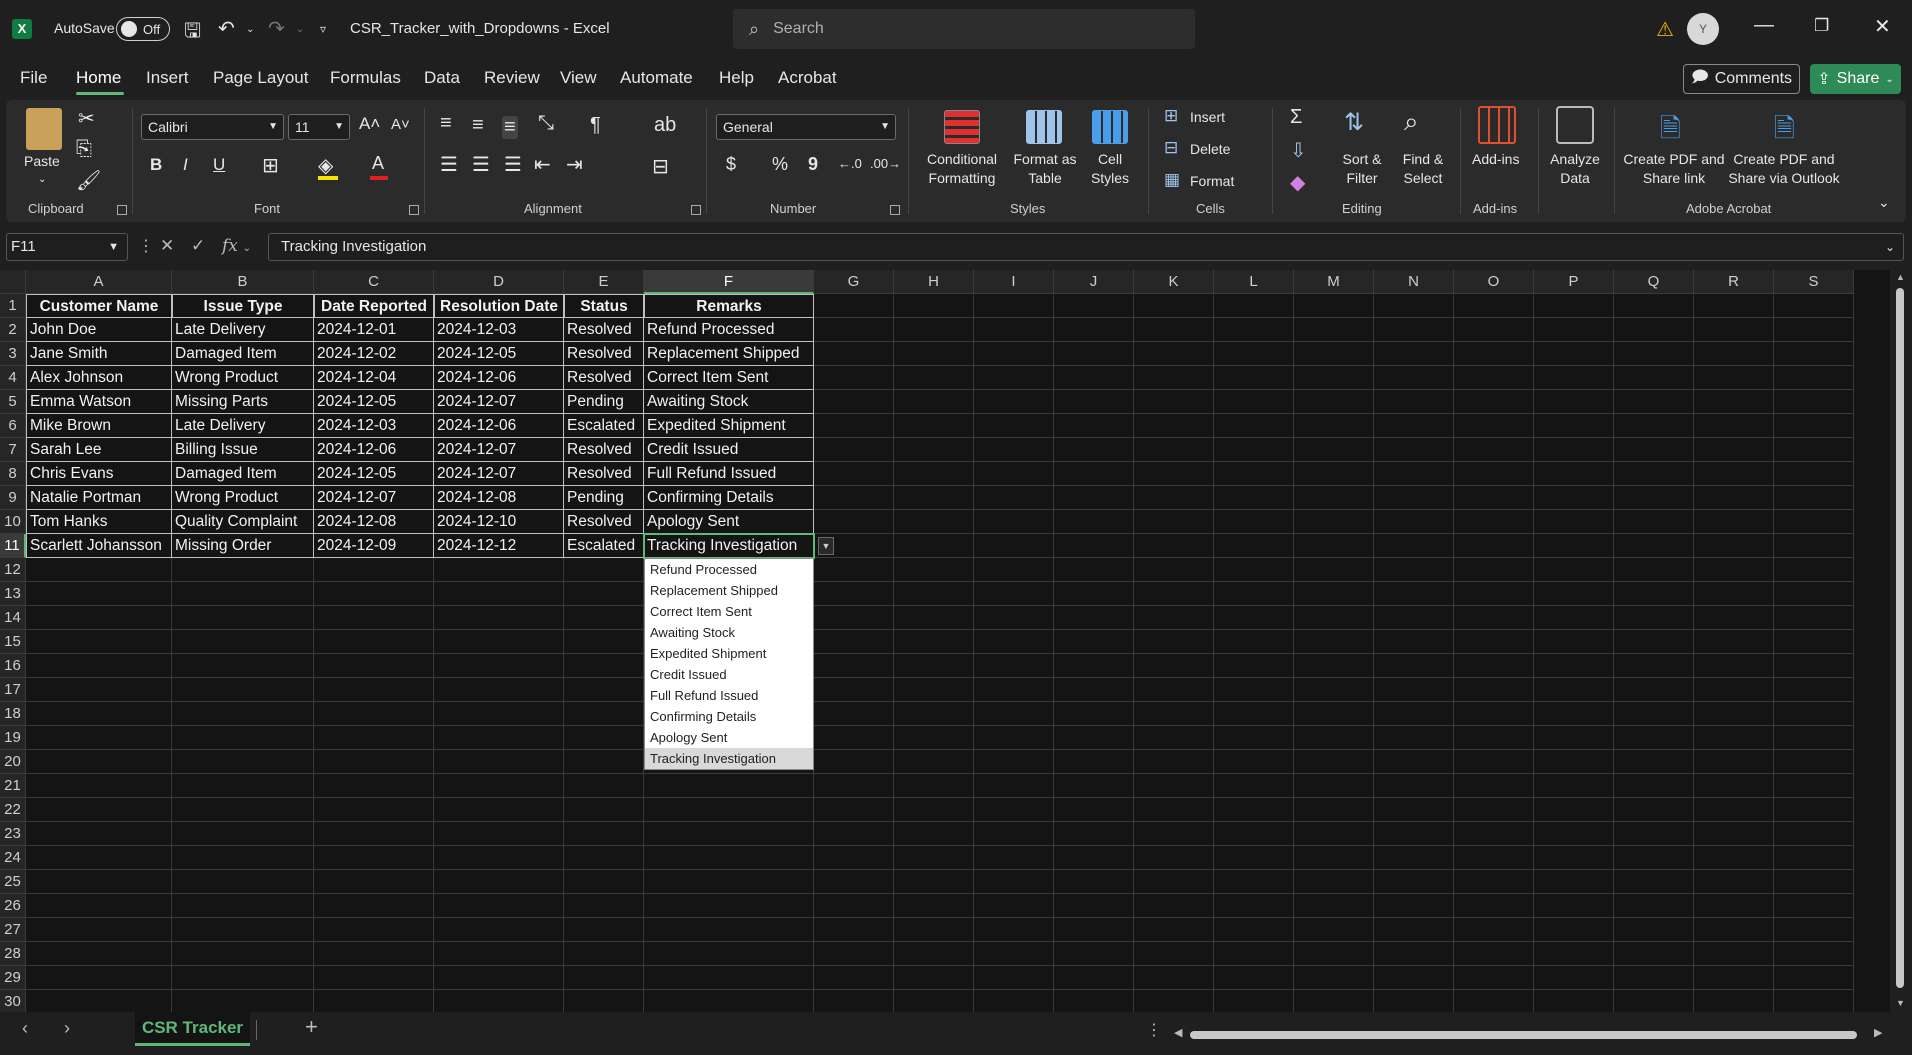 This screenshot has height=1055, width=1912. Describe the element at coordinates (813, 164) in the screenshot. I see `comma-style-icon: 9` at that location.